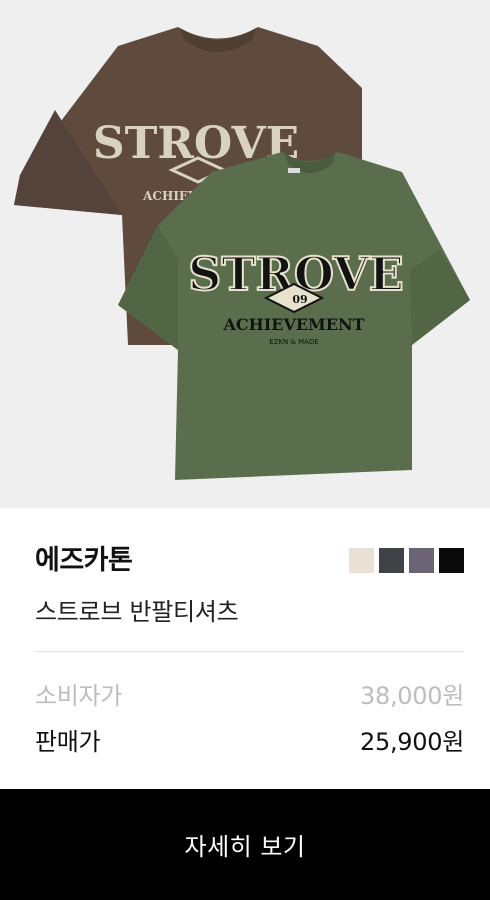 Image resolution: width=490 pixels, height=900 pixels. What do you see at coordinates (249, 739) in the screenshot?
I see `sale-price-row: 판매가 25,900원` at bounding box center [249, 739].